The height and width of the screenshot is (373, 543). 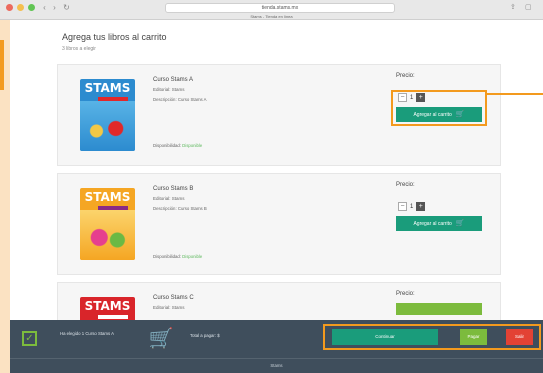 I want to click on add-to-cart-label: Agregar al carrito, so click(x=432, y=223).